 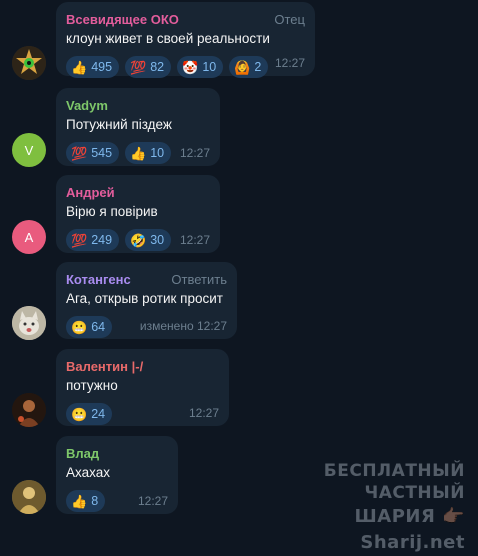 I want to click on reaction-count: 495, so click(x=102, y=67).